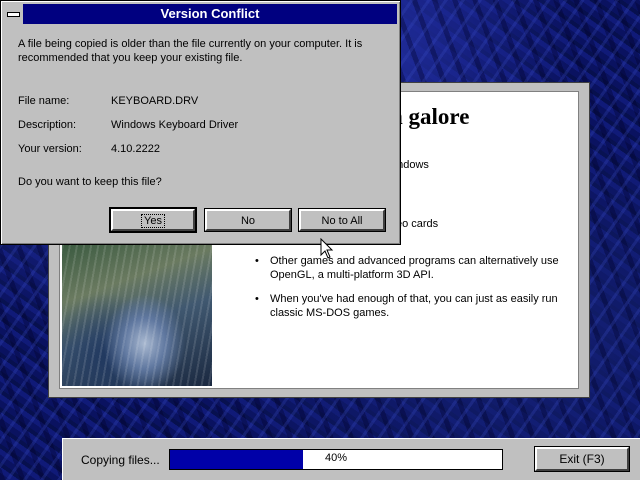  I want to click on yes-button: Yes, so click(153, 220).